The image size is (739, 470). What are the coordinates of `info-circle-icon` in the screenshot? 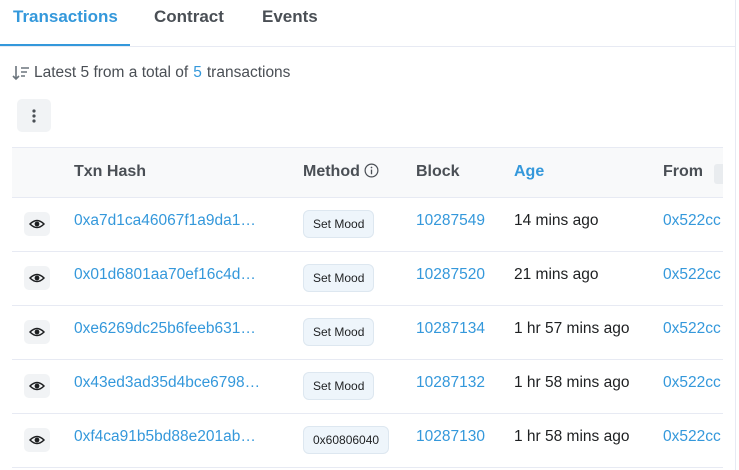 It's located at (371, 170).